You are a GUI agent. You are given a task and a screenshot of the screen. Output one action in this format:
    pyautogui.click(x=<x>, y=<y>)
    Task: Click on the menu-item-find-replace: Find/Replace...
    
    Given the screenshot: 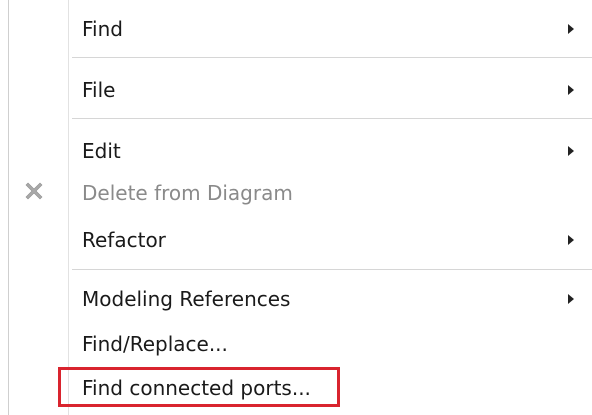 What is the action you would take?
    pyautogui.click(x=332, y=344)
    